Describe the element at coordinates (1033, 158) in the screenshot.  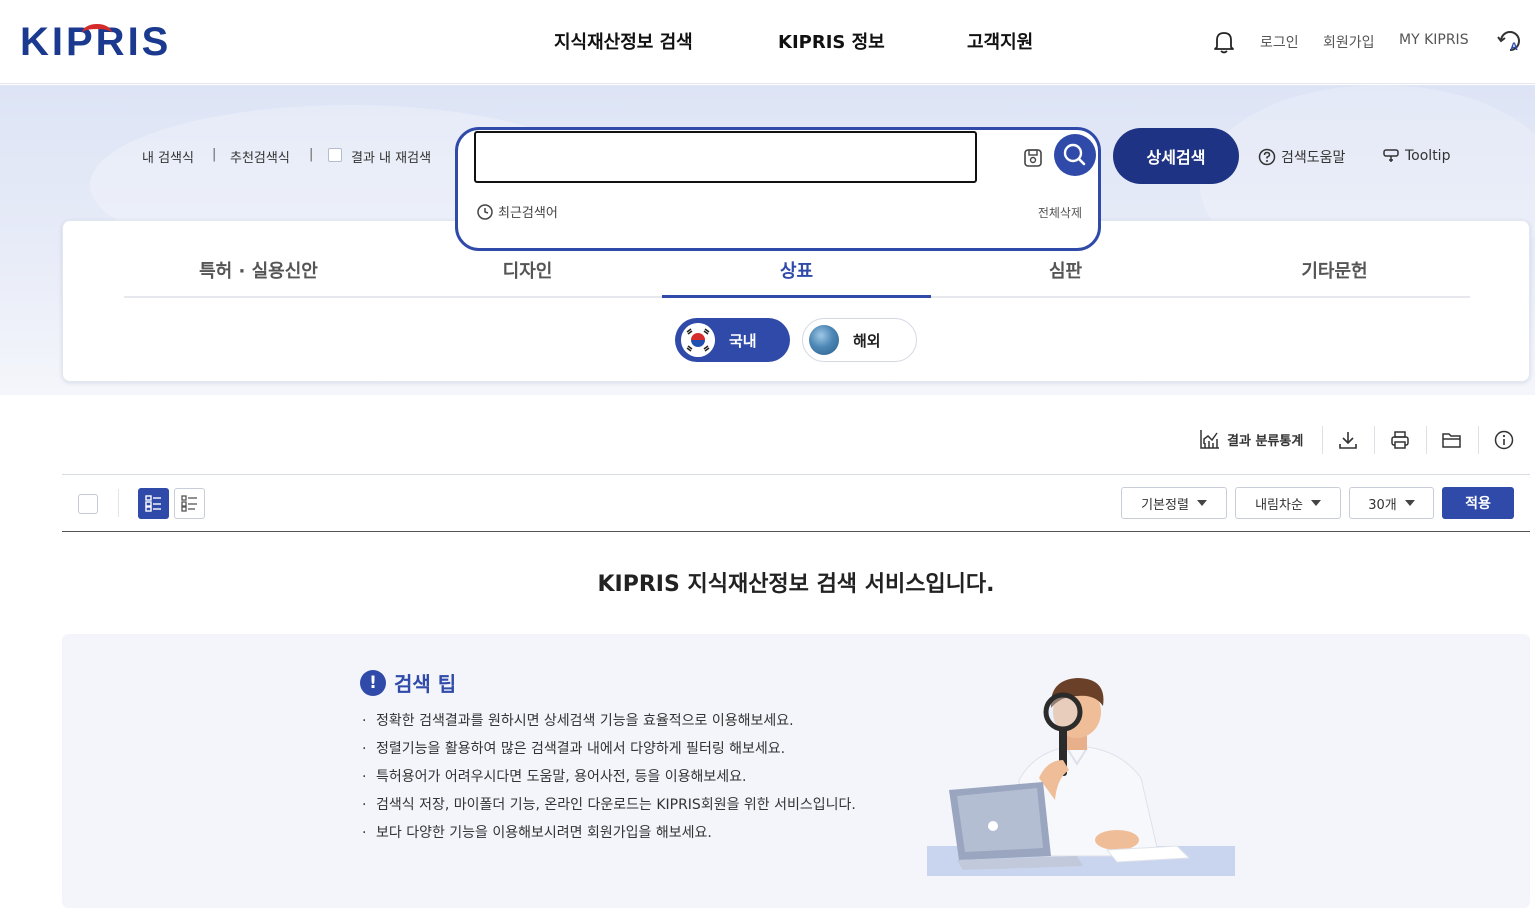
I see `save-search-icon` at that location.